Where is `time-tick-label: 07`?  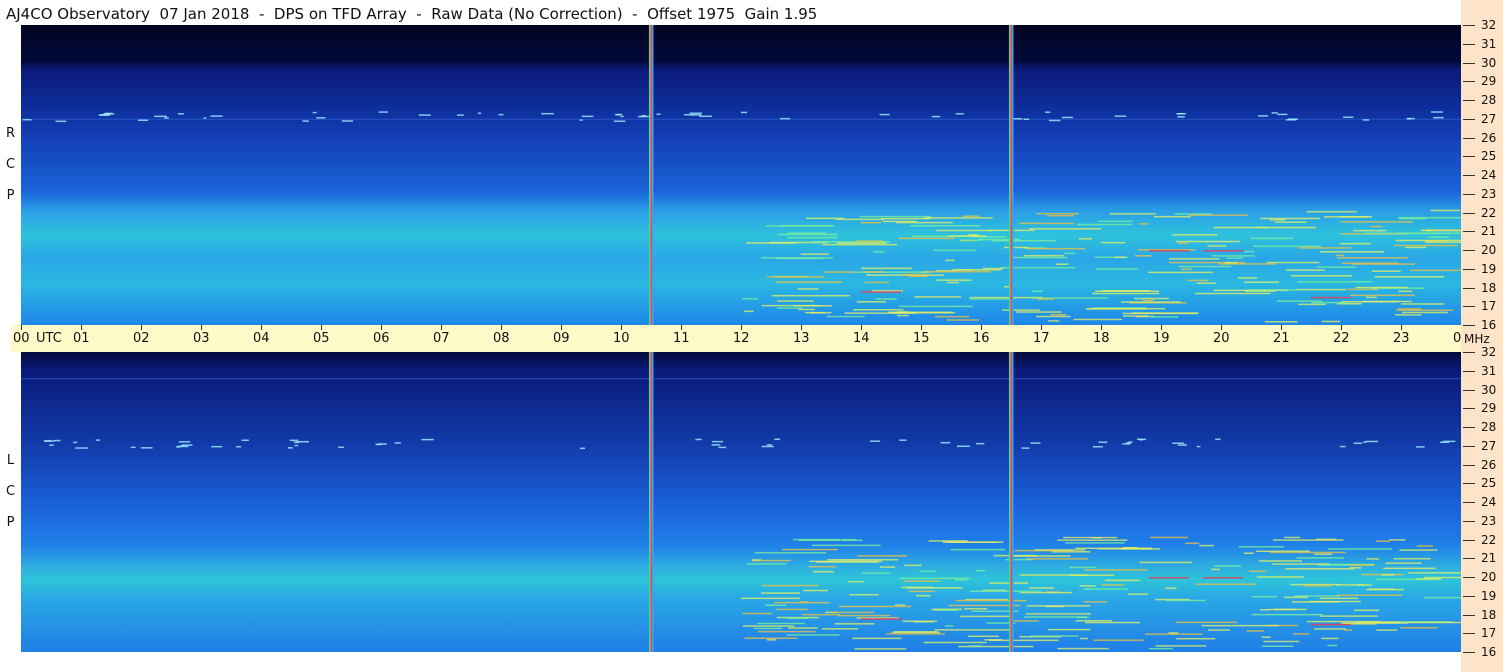
time-tick-label: 07 is located at coordinates (441, 338).